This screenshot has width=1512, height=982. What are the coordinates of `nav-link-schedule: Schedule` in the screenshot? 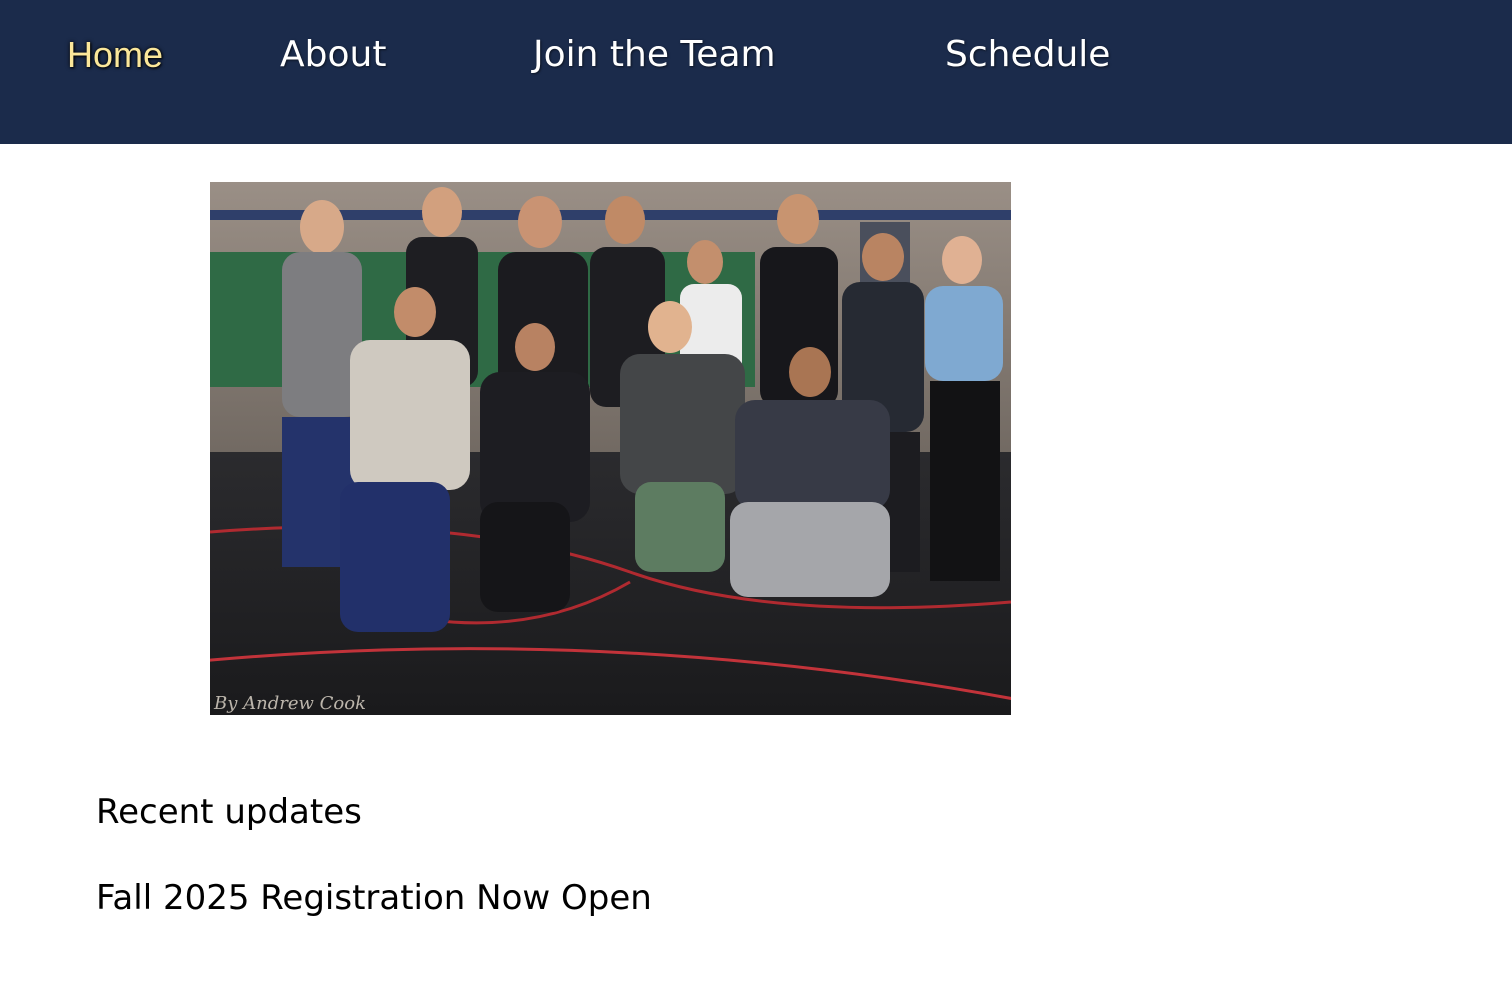 It's located at (1027, 55).